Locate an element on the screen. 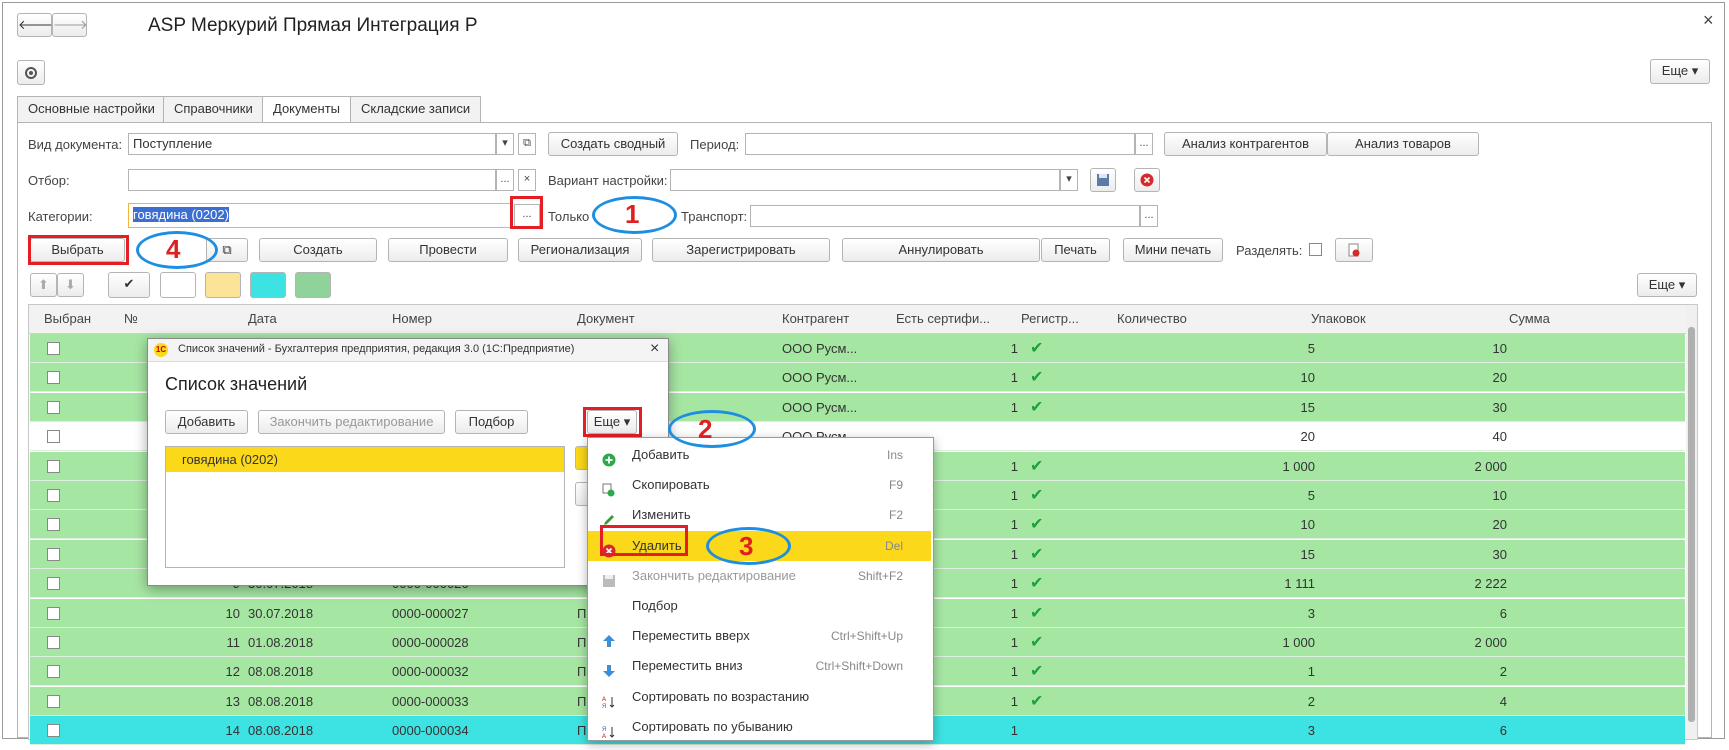  menu-item: Переместить вверх Ctrl+Shift+Up is located at coordinates (759, 636).